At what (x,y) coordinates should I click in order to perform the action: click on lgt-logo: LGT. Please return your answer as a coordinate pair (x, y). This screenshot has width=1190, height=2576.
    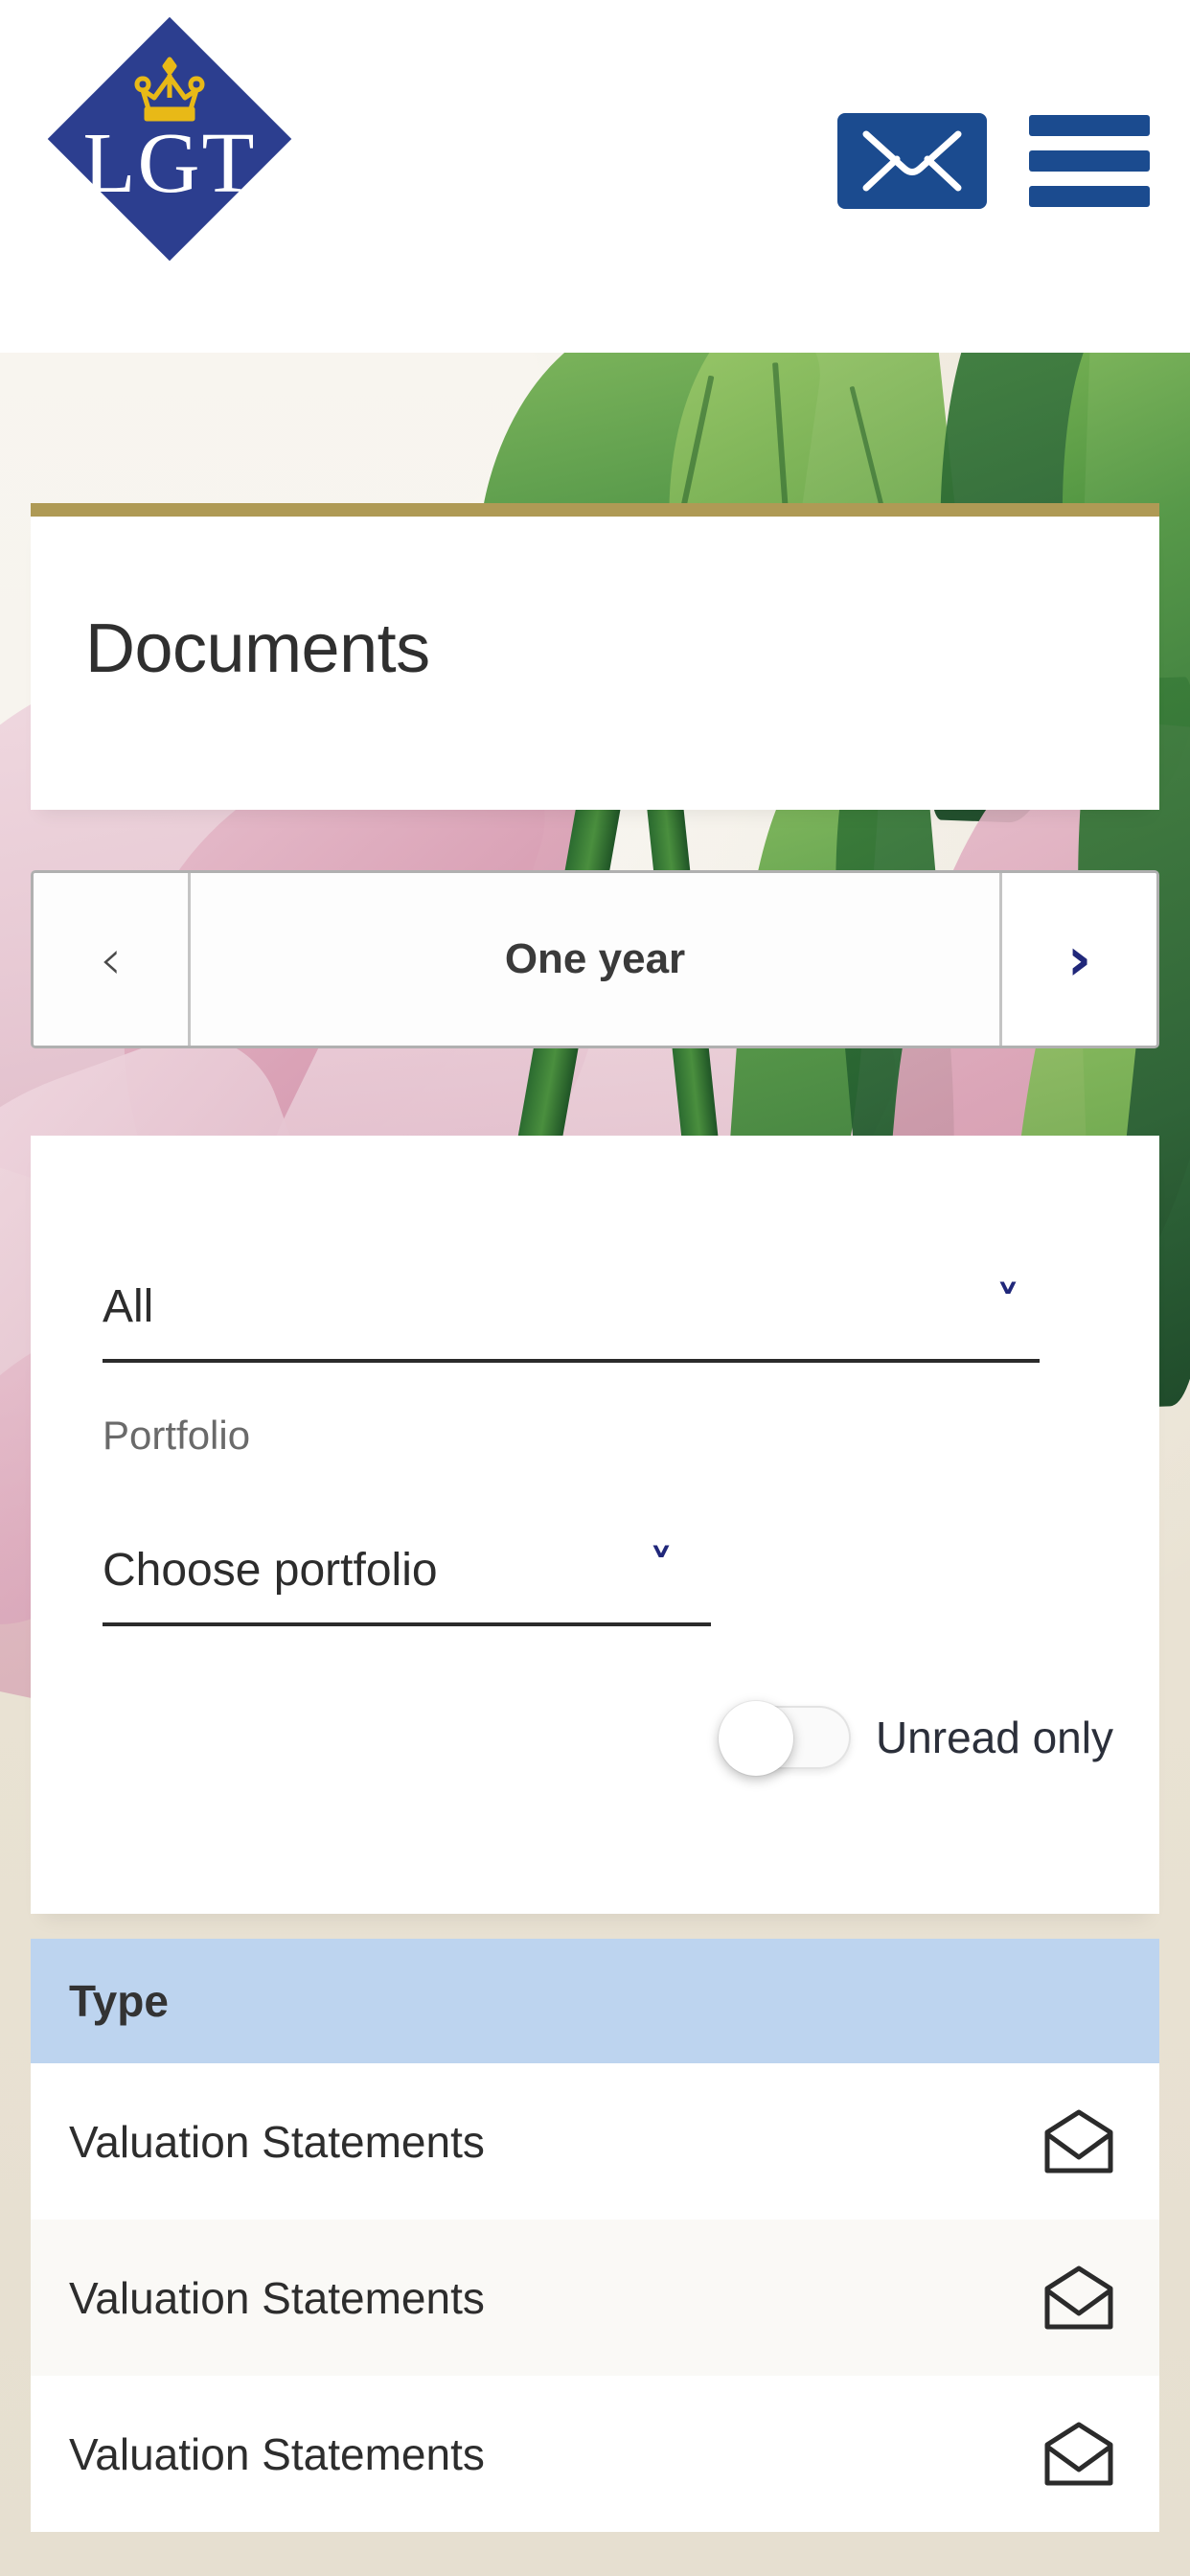
    Looking at the image, I should click on (170, 139).